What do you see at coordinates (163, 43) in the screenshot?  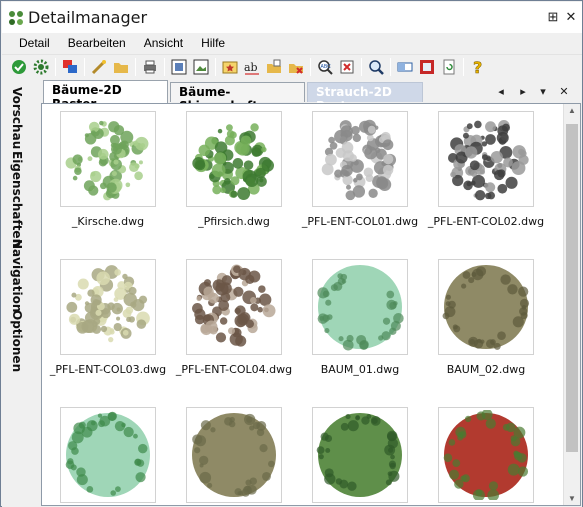 I see `menu-ansicht: Ansicht` at bounding box center [163, 43].